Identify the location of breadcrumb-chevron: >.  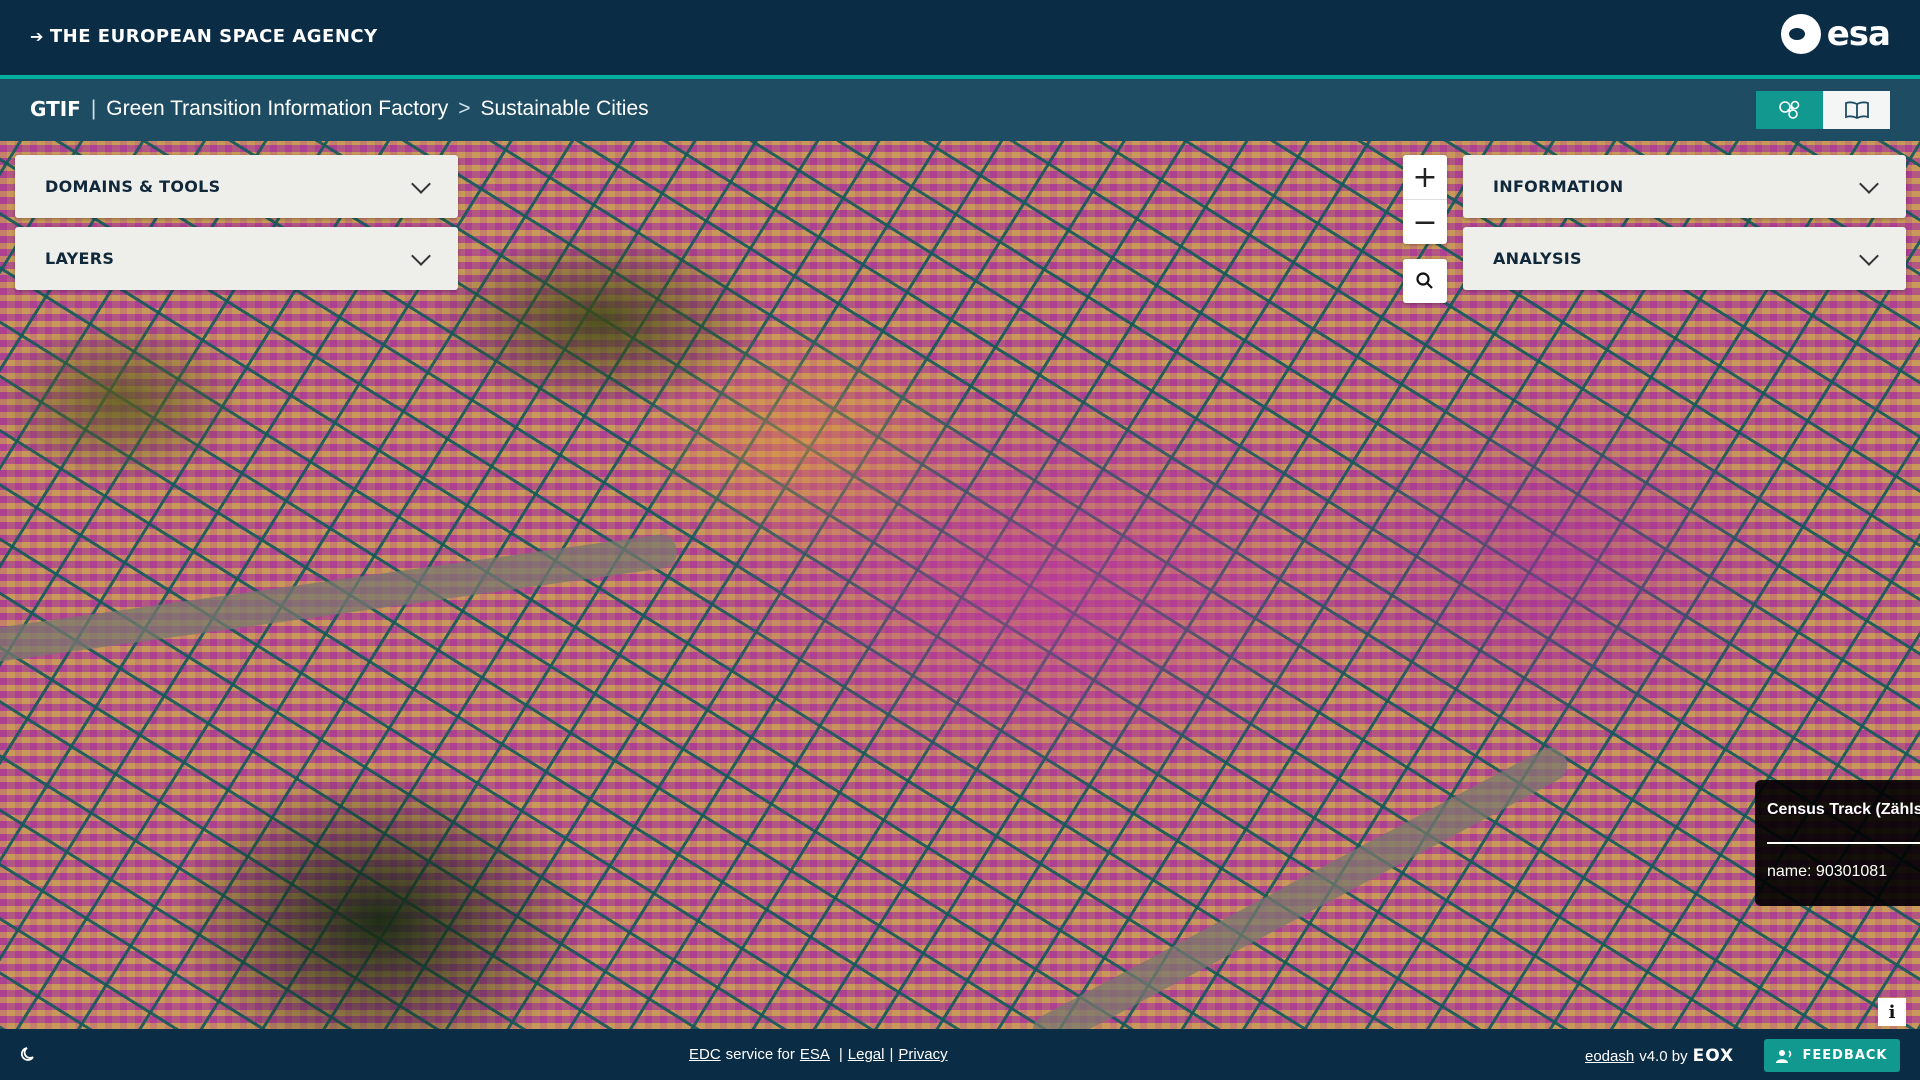
(464, 108).